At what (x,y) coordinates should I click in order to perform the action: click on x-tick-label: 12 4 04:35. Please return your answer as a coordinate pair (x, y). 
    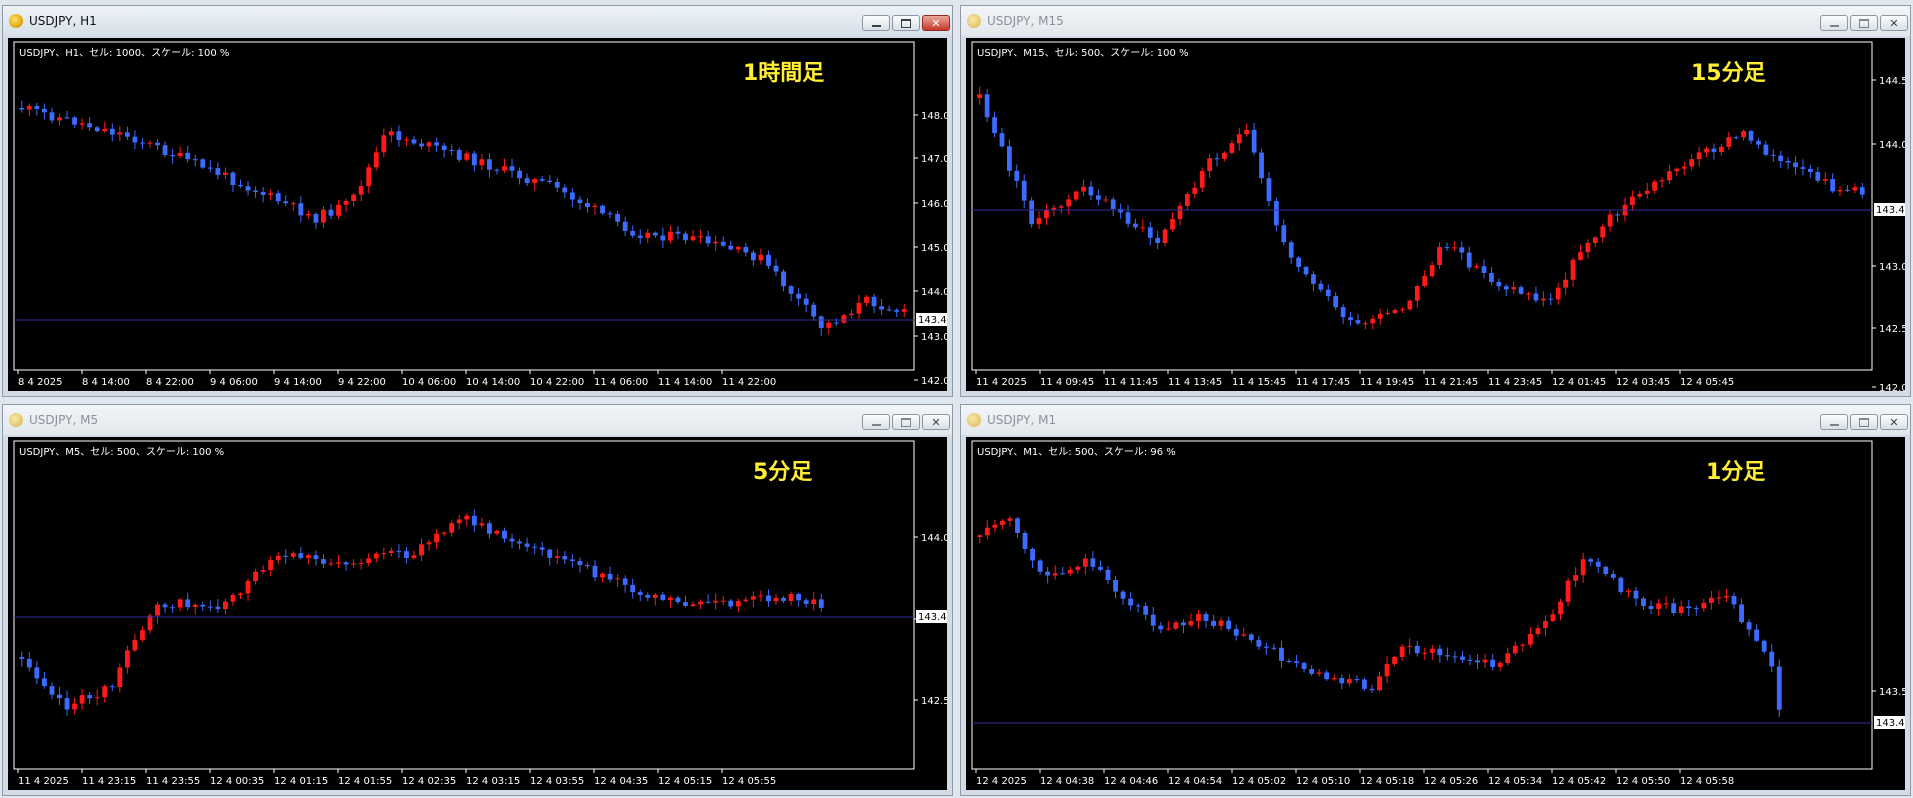
    Looking at the image, I should click on (621, 781).